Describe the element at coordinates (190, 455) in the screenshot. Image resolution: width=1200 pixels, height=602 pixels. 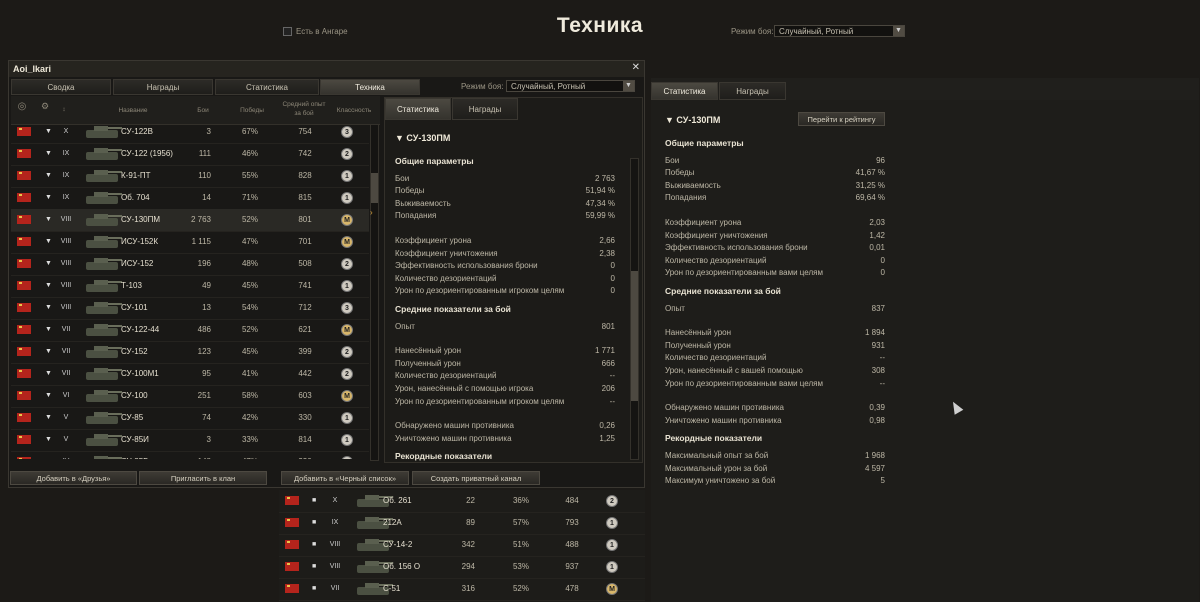
I see `table-row: ▼ IV СУ-85Б 148 47% 330 2` at that location.